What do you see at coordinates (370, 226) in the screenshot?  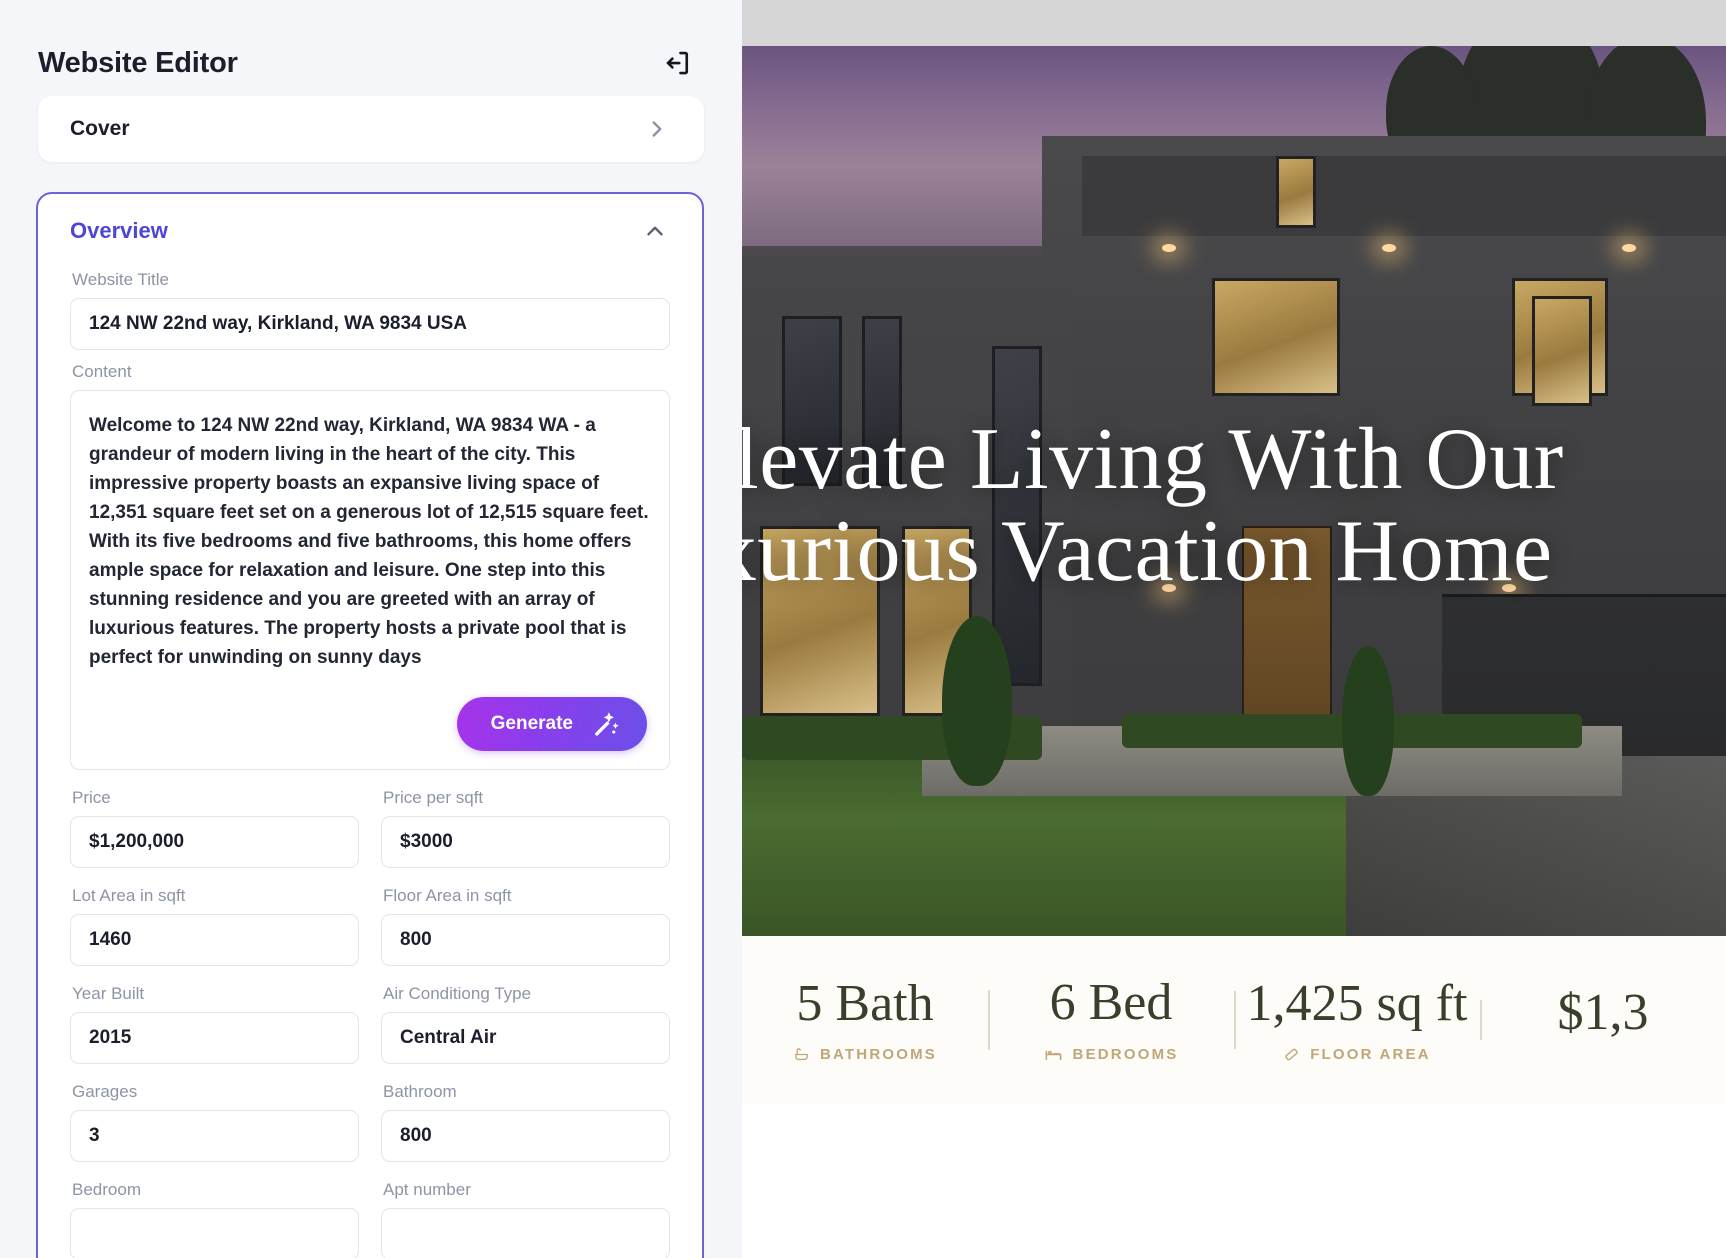 I see `section-overview-header: Overview` at bounding box center [370, 226].